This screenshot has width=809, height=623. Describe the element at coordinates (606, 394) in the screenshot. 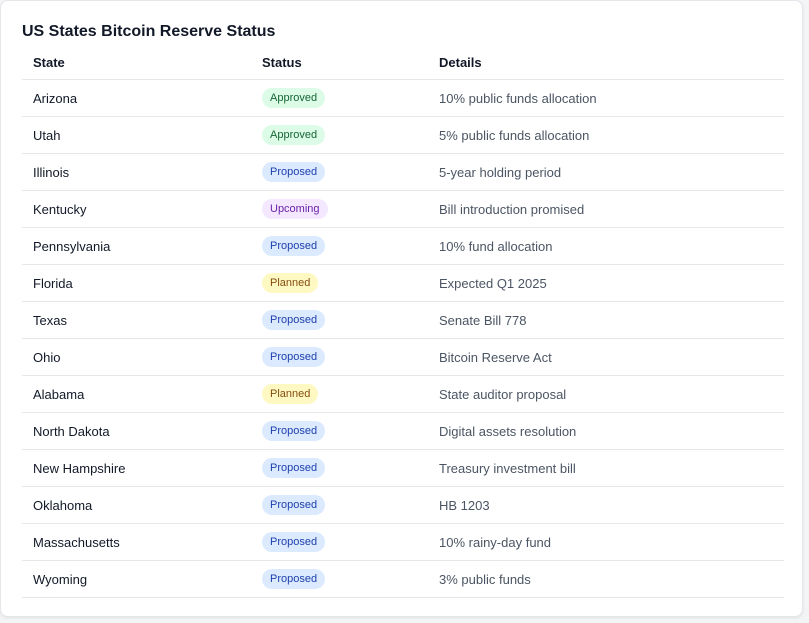

I see `details-cell: State auditor proposal` at that location.